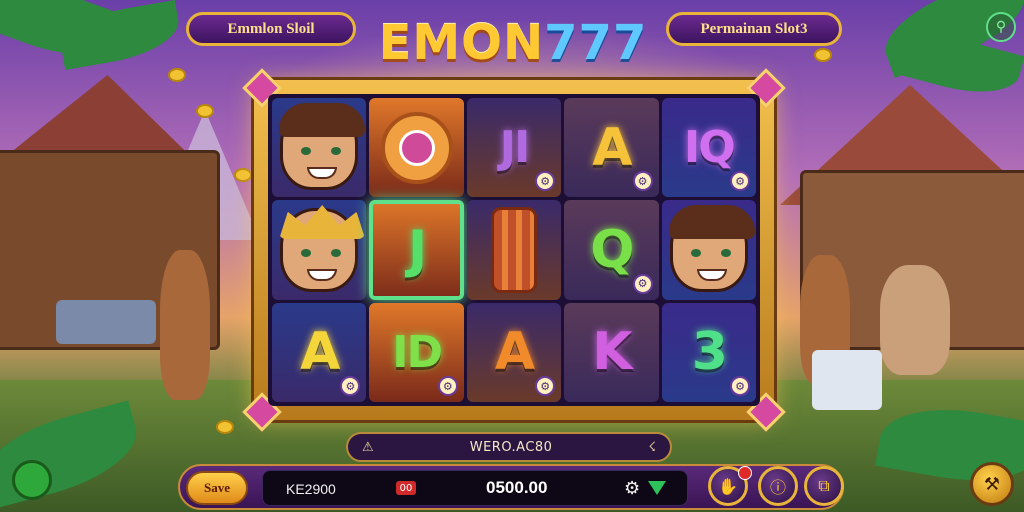 Image resolution: width=1024 pixels, height=512 pixels. I want to click on symbol-iq: IQ, so click(709, 148).